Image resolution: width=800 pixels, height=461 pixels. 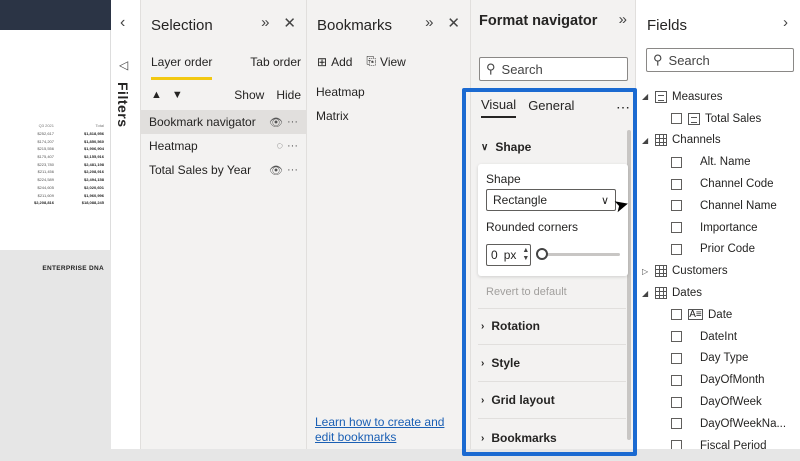 What do you see at coordinates (695, 315) in the screenshot?
I see `text-field-icon: A≡` at bounding box center [695, 315].